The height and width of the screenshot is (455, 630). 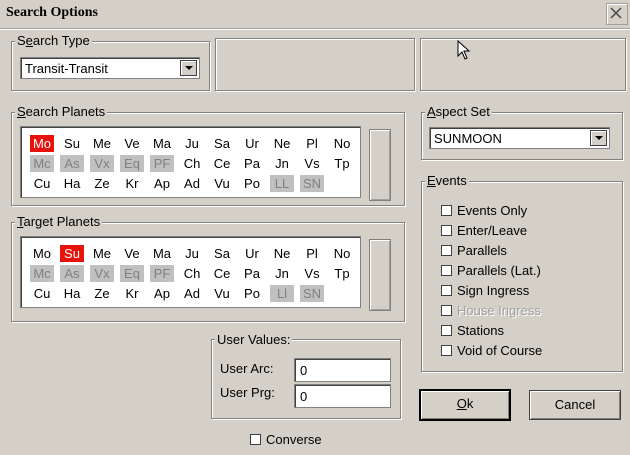 I want to click on target-planets-cell-jn: Jn, so click(x=282, y=273).